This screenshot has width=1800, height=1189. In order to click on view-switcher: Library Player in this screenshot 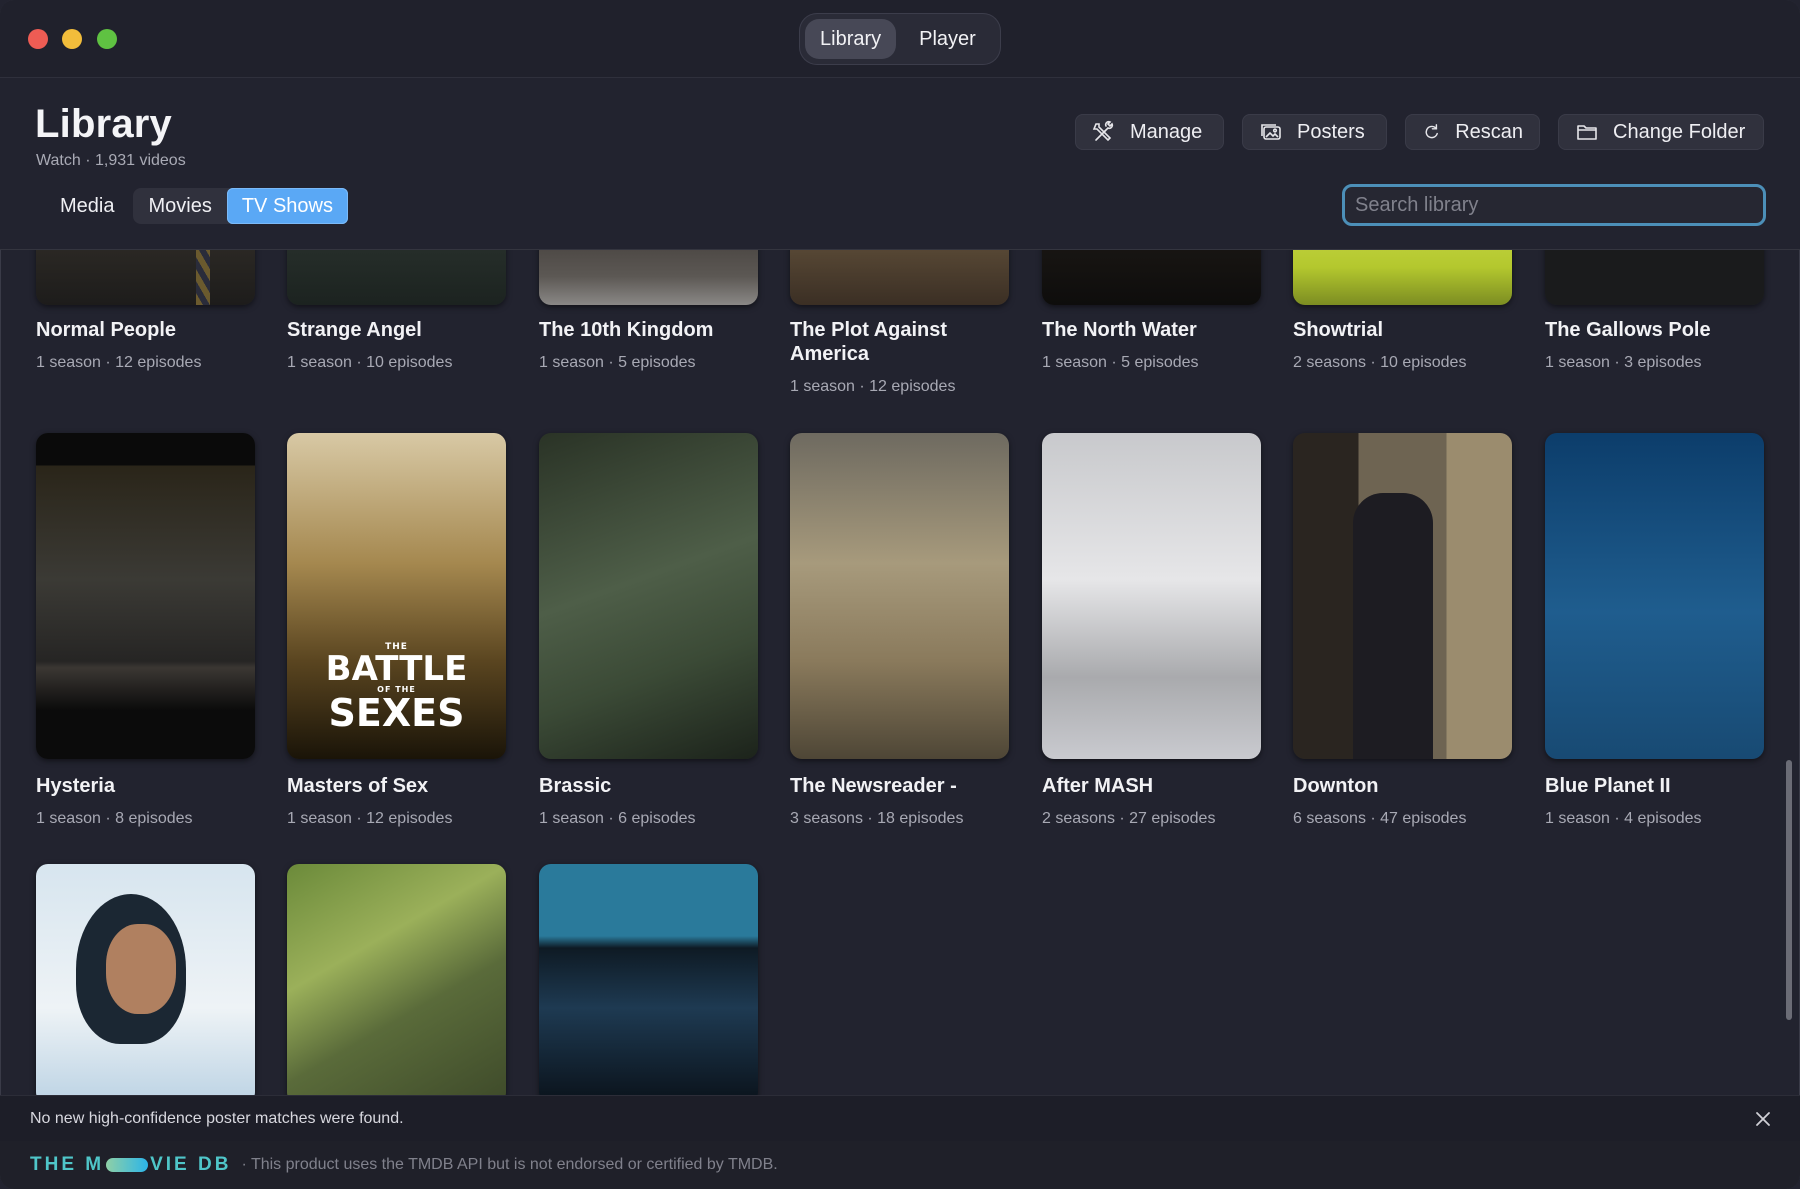, I will do `click(900, 39)`.